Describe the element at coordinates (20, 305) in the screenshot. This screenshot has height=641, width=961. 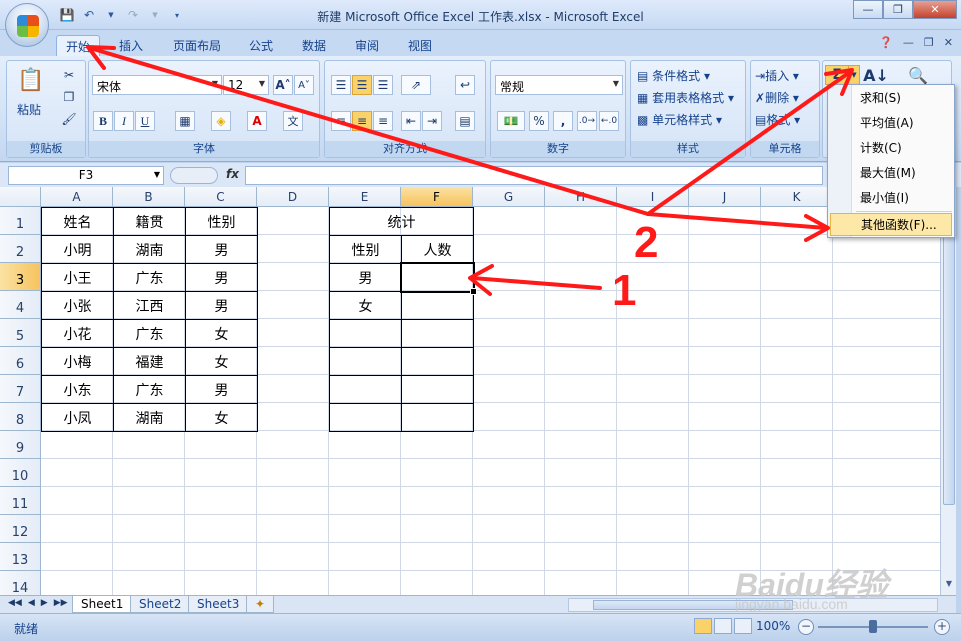
I see `row-header-4: 4` at that location.